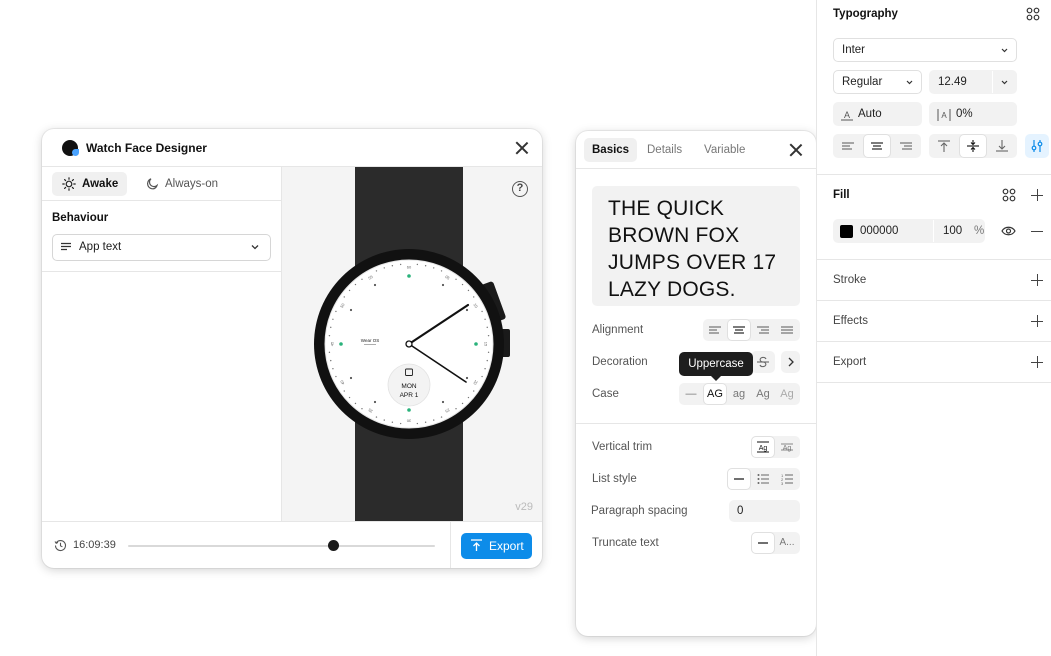 The height and width of the screenshot is (656, 1051). What do you see at coordinates (1037, 280) in the screenshot?
I see `add-stroke-icon` at bounding box center [1037, 280].